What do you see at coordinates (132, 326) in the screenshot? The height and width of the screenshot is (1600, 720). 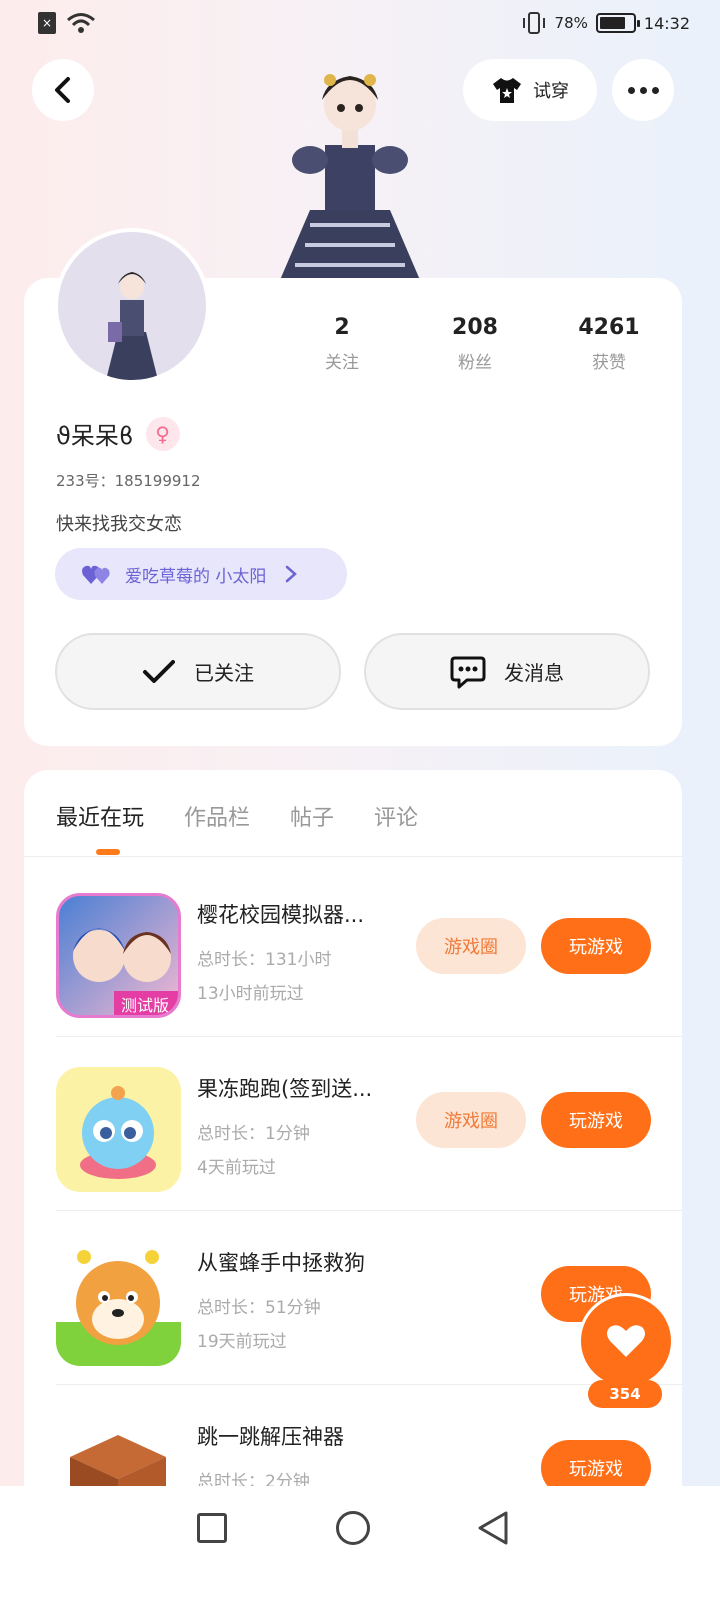 I see `avatar-image` at bounding box center [132, 326].